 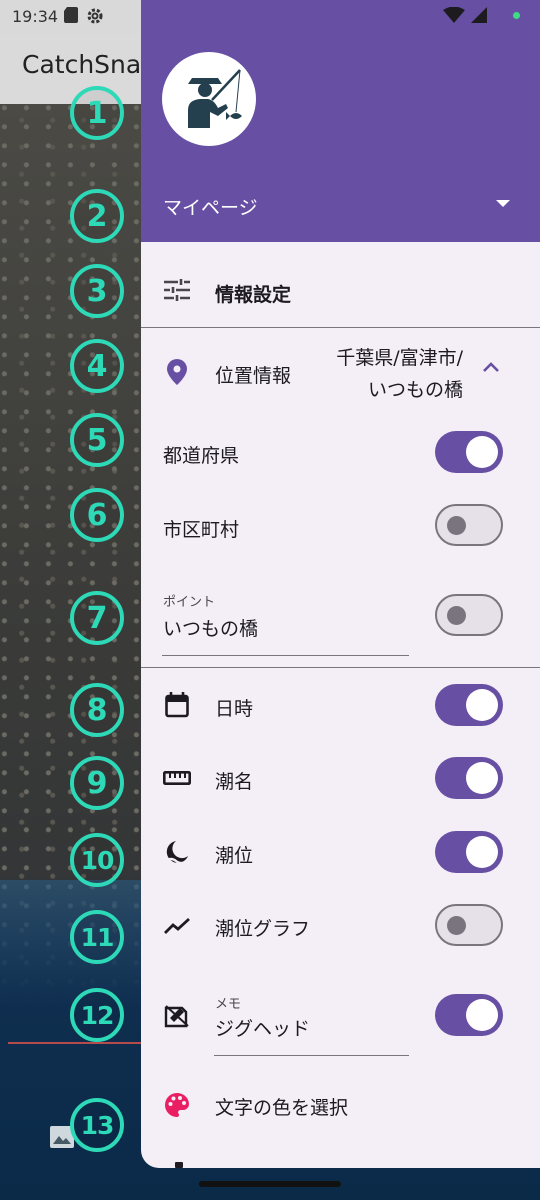 I want to click on gesture-nav-bar, so click(x=270, y=1184).